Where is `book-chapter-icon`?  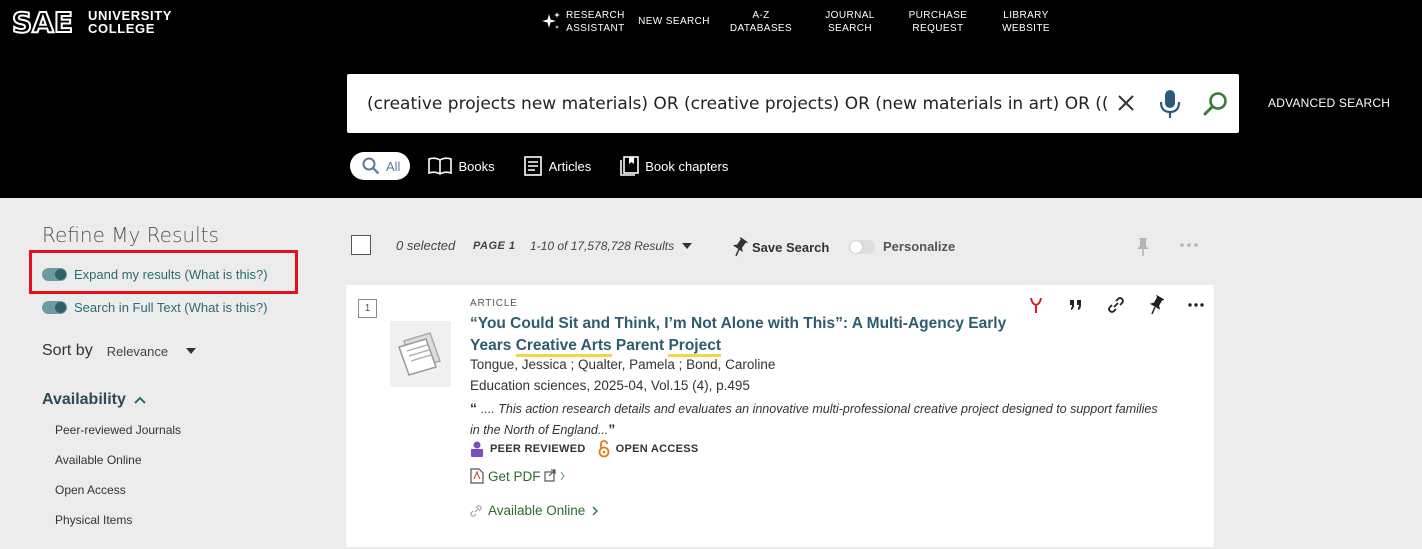 book-chapter-icon is located at coordinates (630, 166).